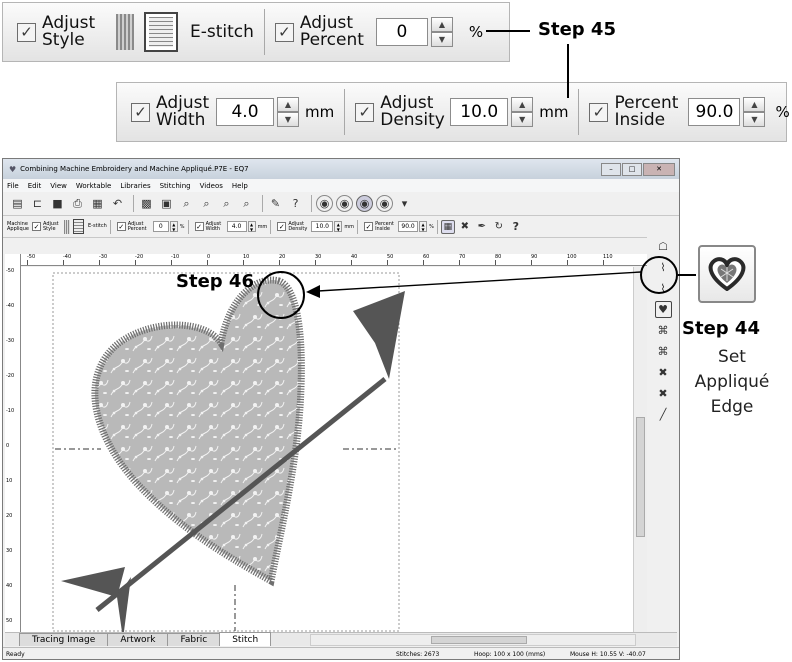  I want to click on maximize-icon: □, so click(632, 169).